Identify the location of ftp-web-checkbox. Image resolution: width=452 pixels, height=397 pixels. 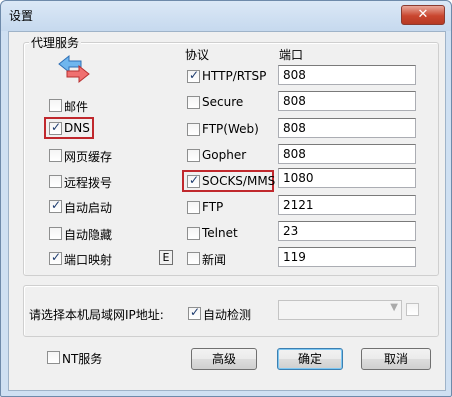
(193, 129).